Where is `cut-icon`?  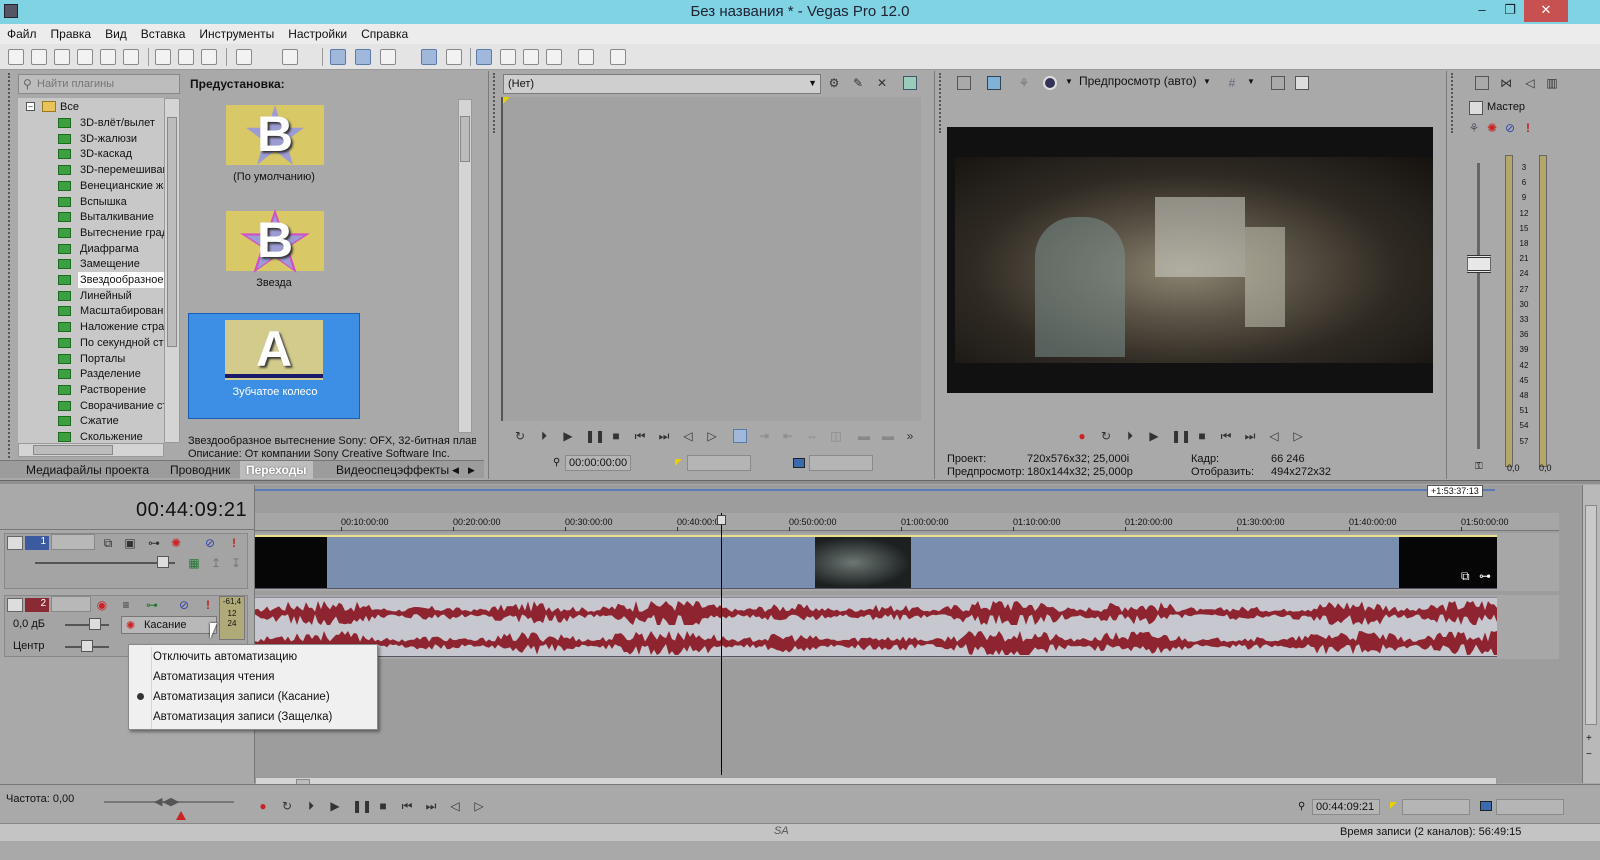 cut-icon is located at coordinates (163, 57).